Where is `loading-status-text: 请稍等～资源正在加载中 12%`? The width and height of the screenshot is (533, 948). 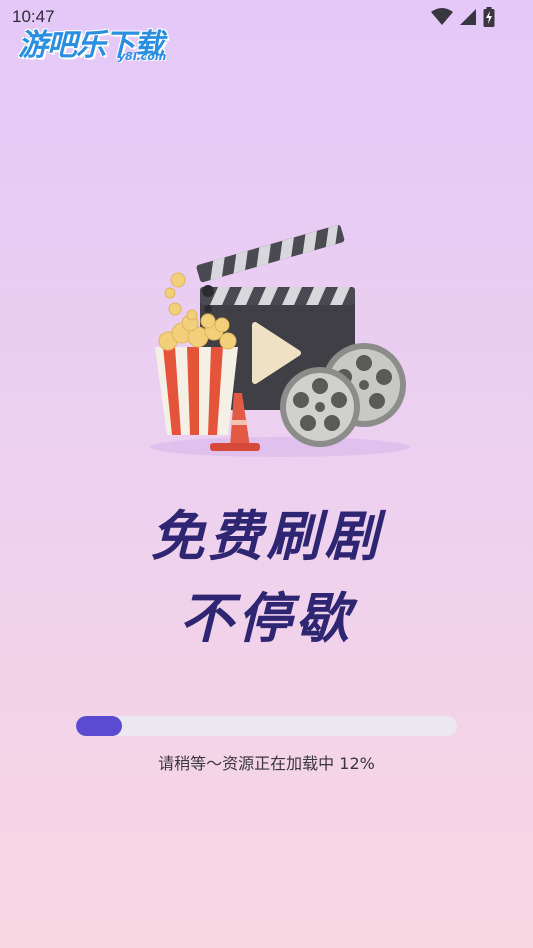 loading-status-text: 请稍等～资源正在加载中 12% is located at coordinates (266, 763).